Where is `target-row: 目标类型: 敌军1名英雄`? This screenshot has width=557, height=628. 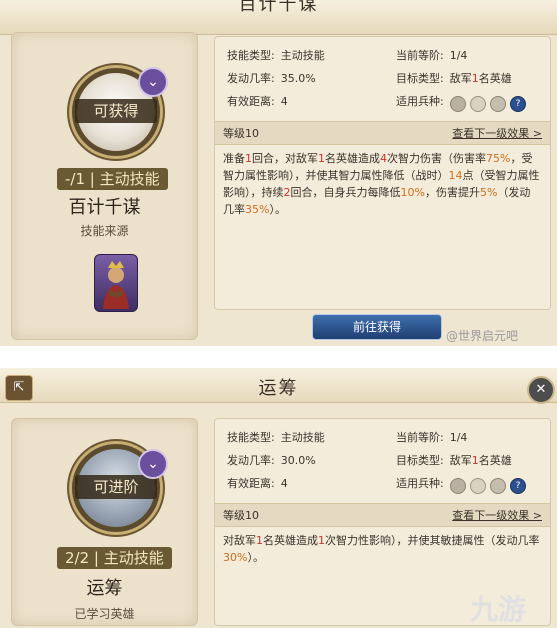 target-row: 目标类型: 敌军1名英雄 is located at coordinates (454, 460).